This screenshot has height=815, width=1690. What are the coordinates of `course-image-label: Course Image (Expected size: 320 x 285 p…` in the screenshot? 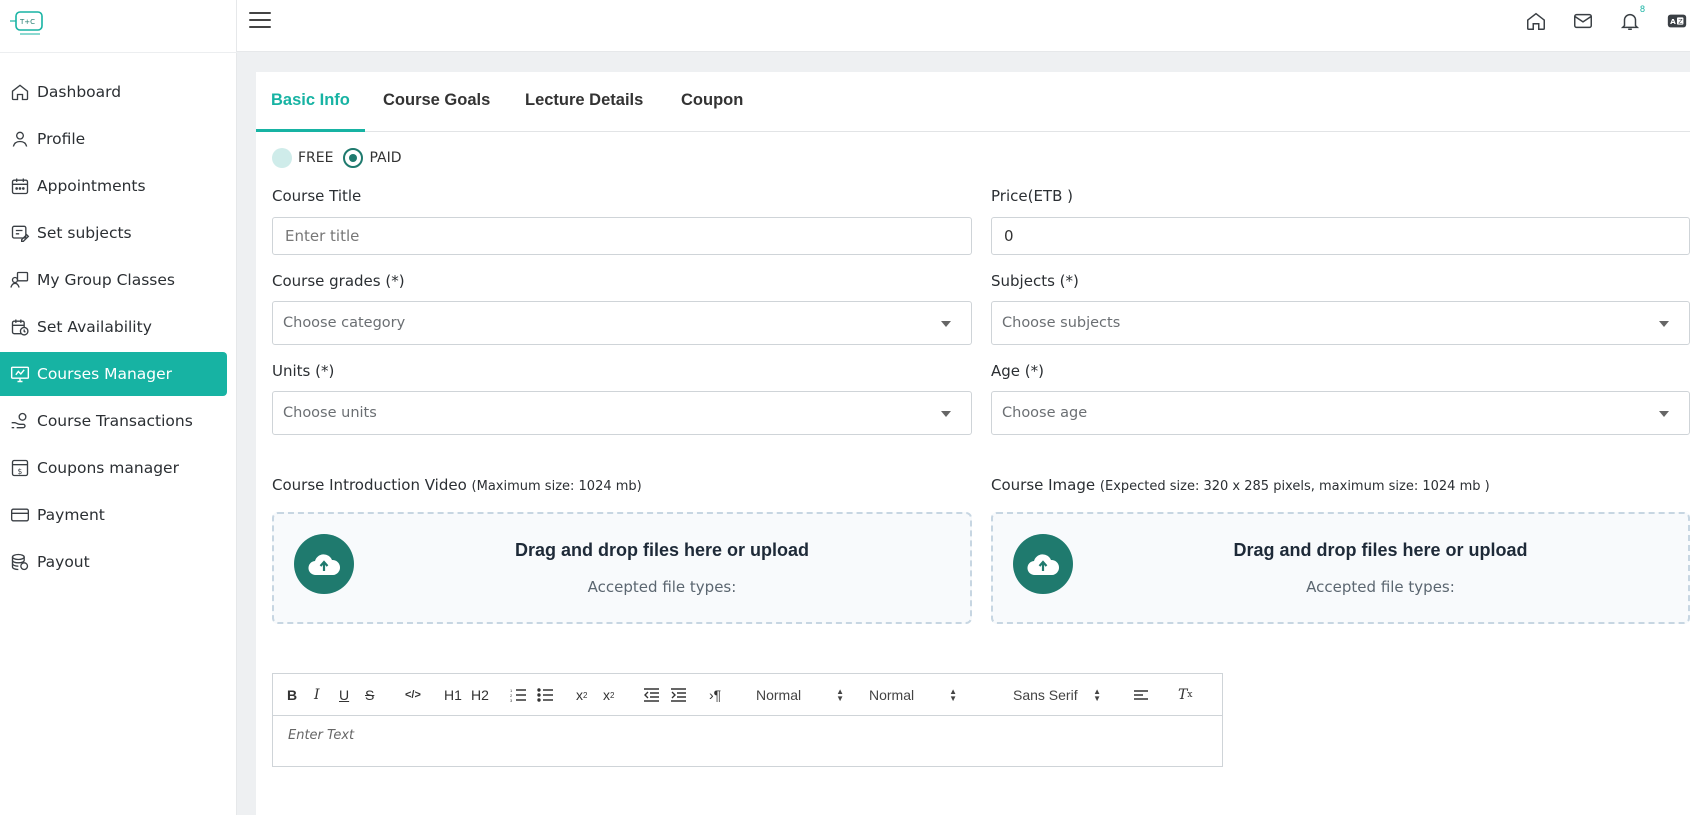 It's located at (1240, 485).